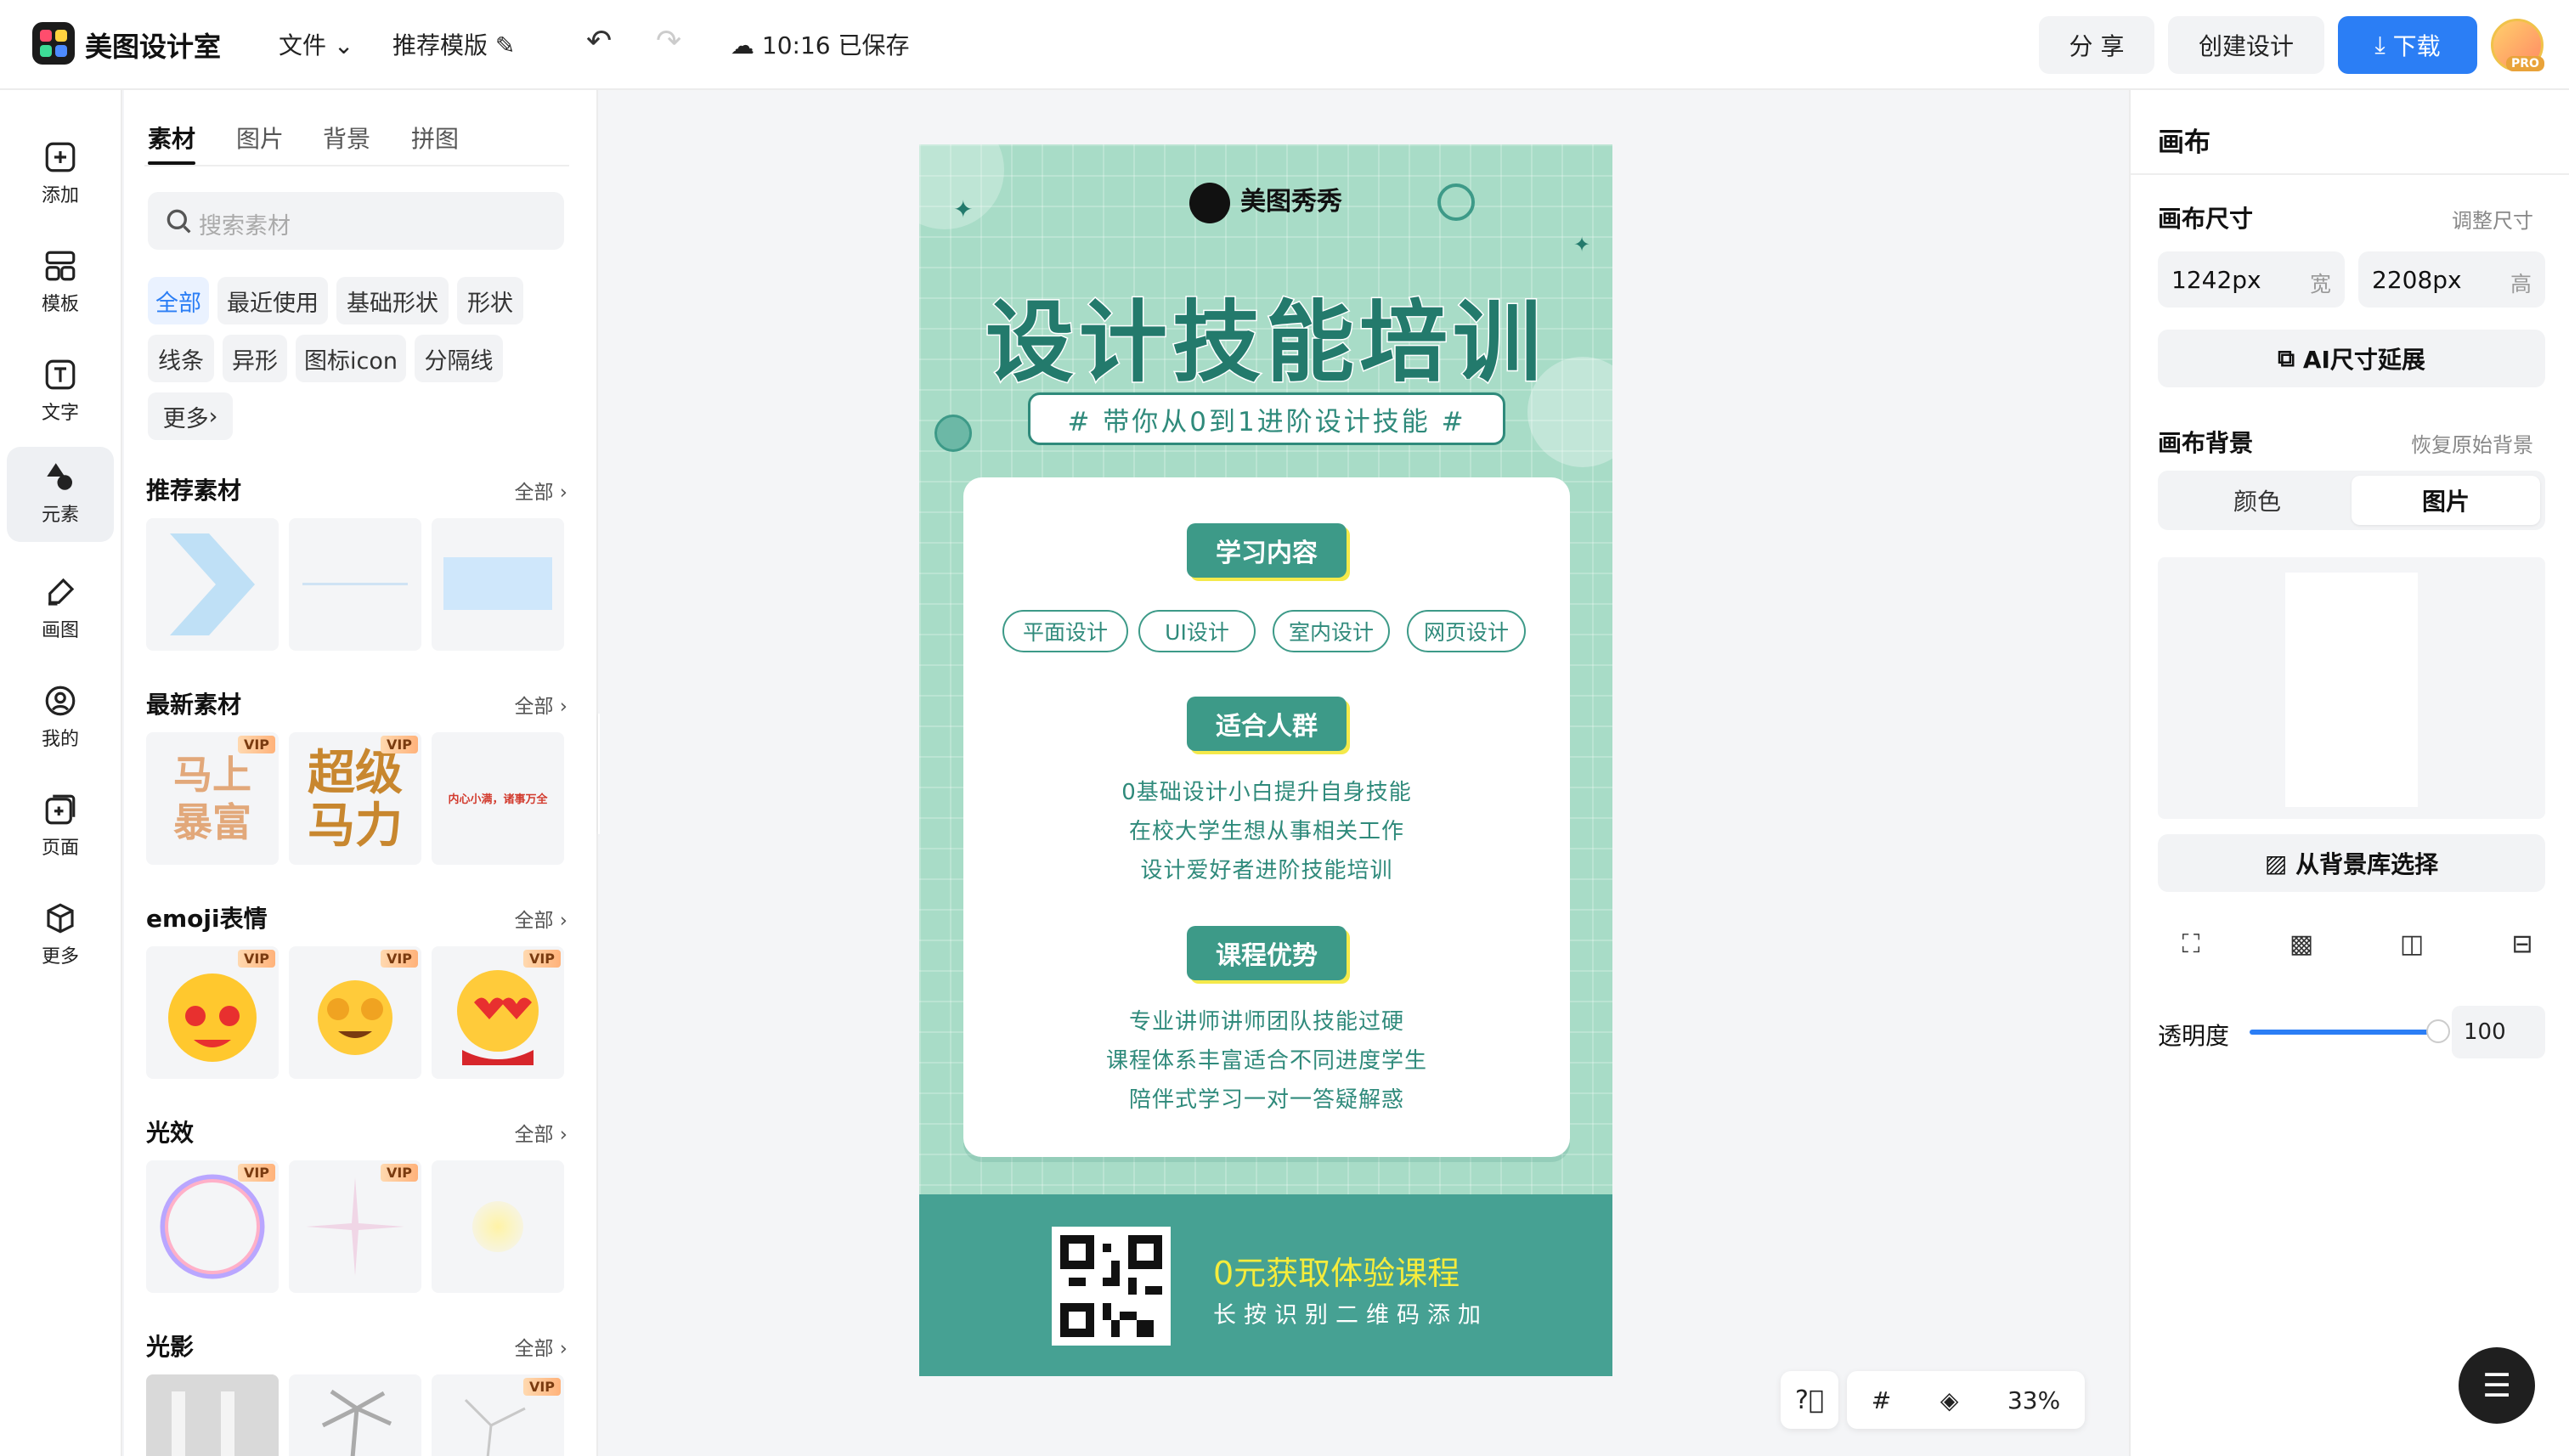 The height and width of the screenshot is (1456, 2569). Describe the element at coordinates (1933, 1400) in the screenshot. I see `zoom-toolbar: ?⃝ # ◈ 33%` at that location.